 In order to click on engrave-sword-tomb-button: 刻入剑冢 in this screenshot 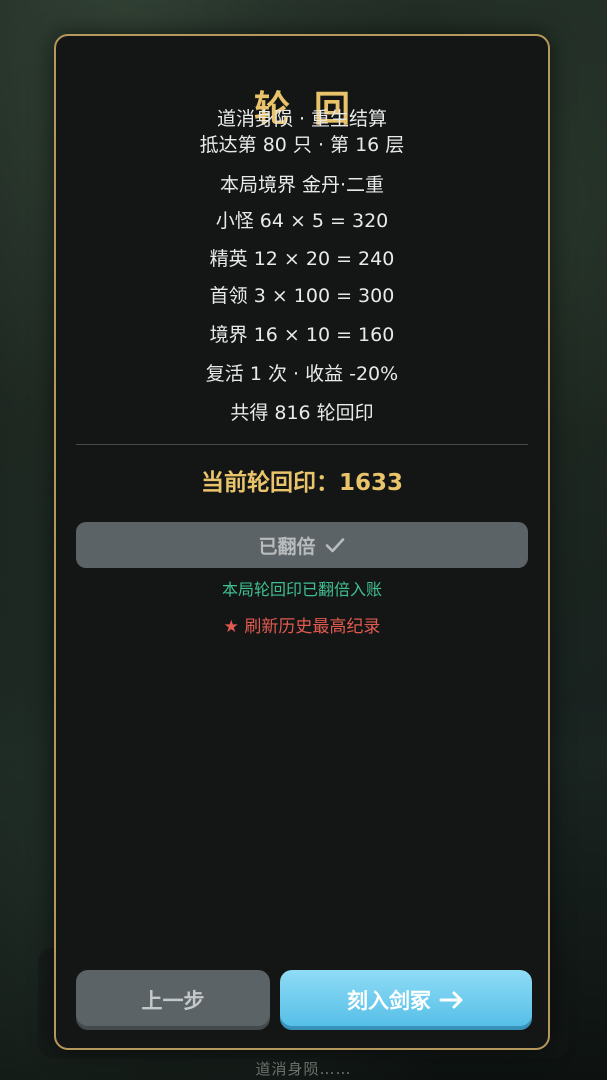, I will do `click(406, 1000)`.